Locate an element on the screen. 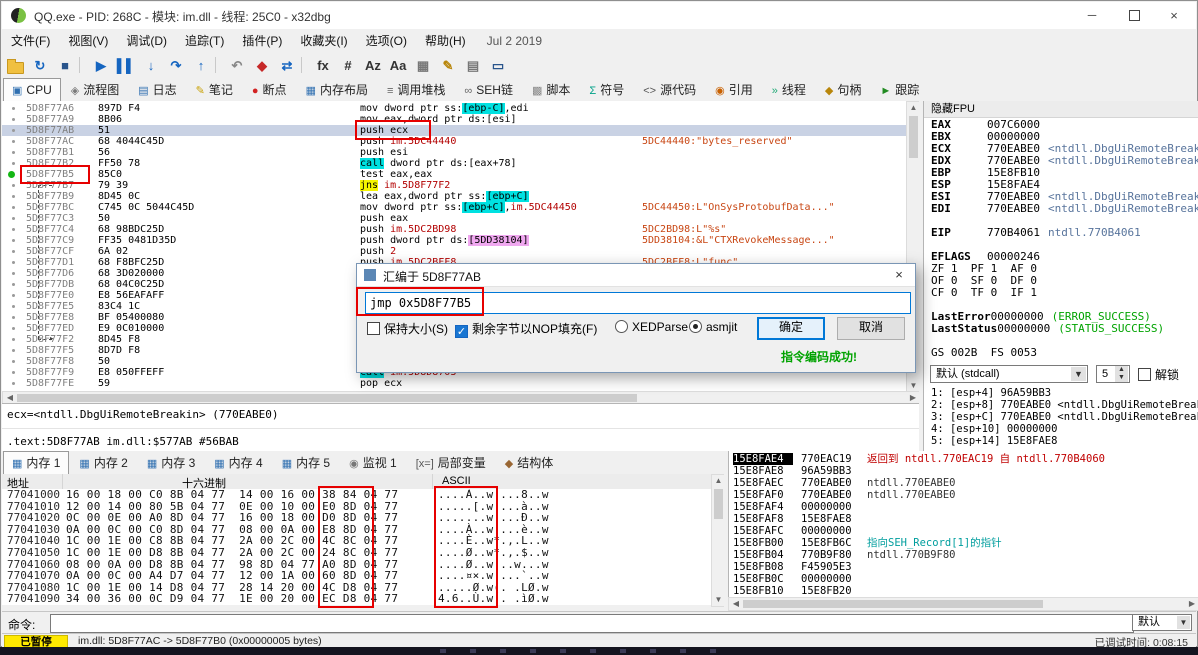  patch-button: ✎ is located at coordinates (448, 65).